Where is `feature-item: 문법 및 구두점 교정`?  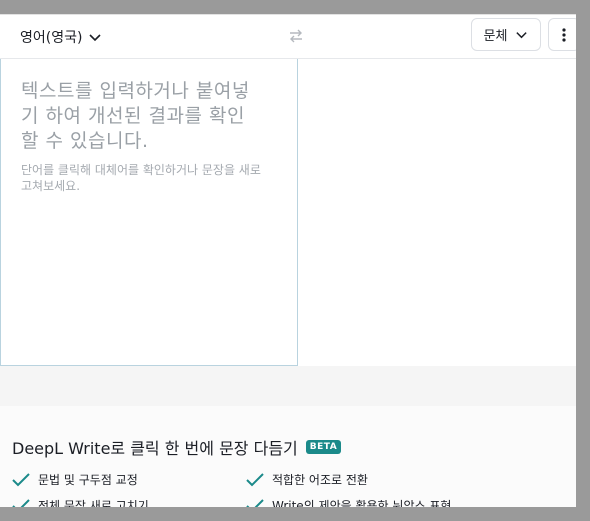 feature-item: 문법 및 구두점 교정 is located at coordinates (75, 479).